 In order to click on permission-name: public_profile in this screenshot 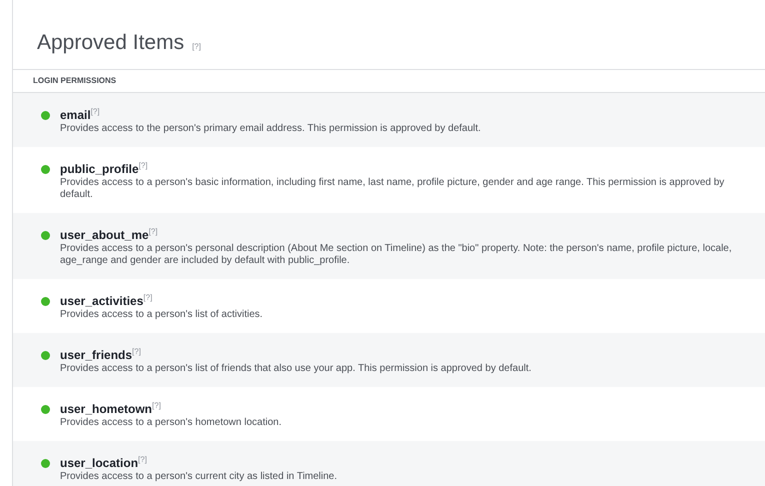, I will do `click(99, 169)`.